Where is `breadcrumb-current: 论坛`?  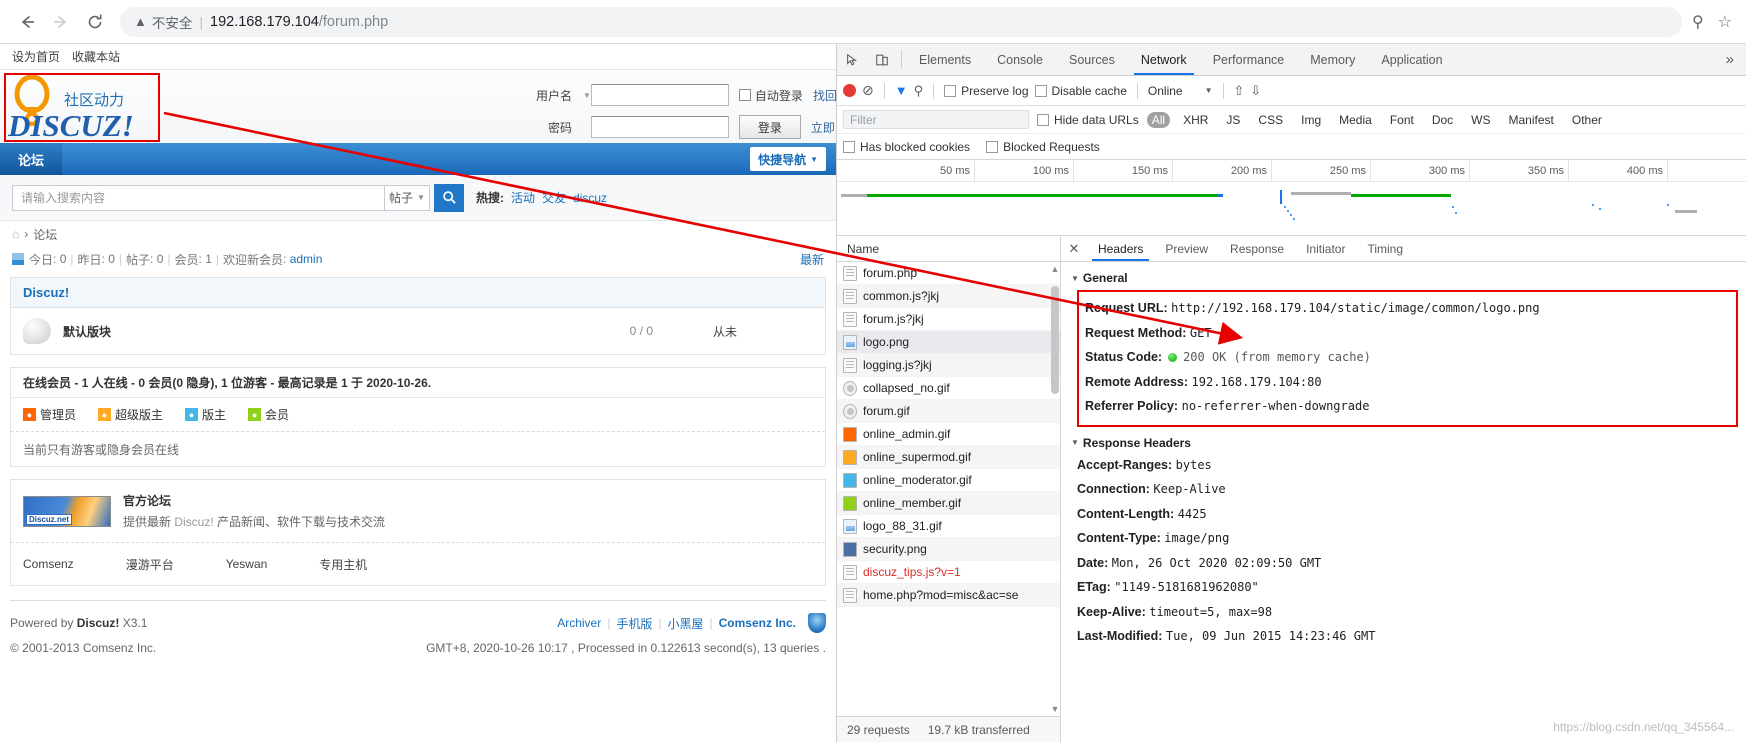 breadcrumb-current: 论坛 is located at coordinates (45, 234).